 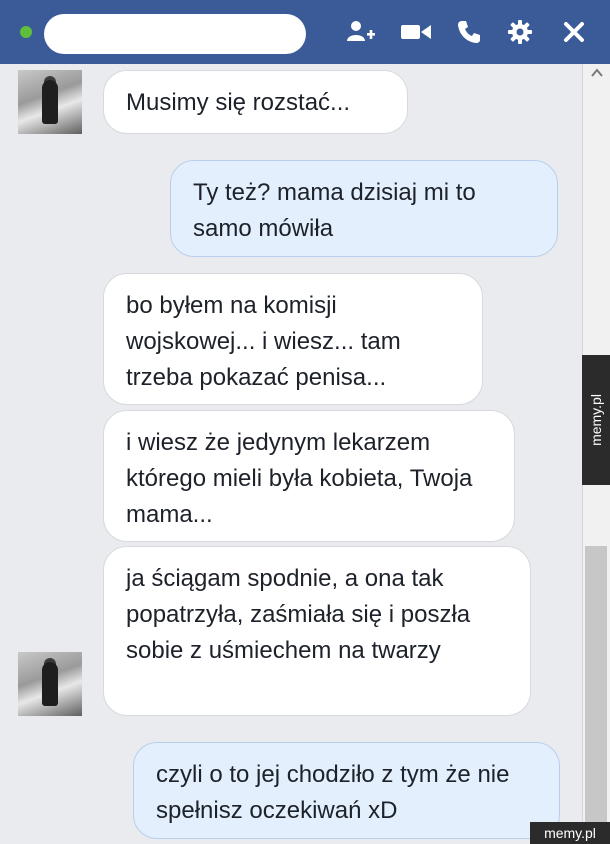 I want to click on site-watermark: memy.pl, so click(x=596, y=420).